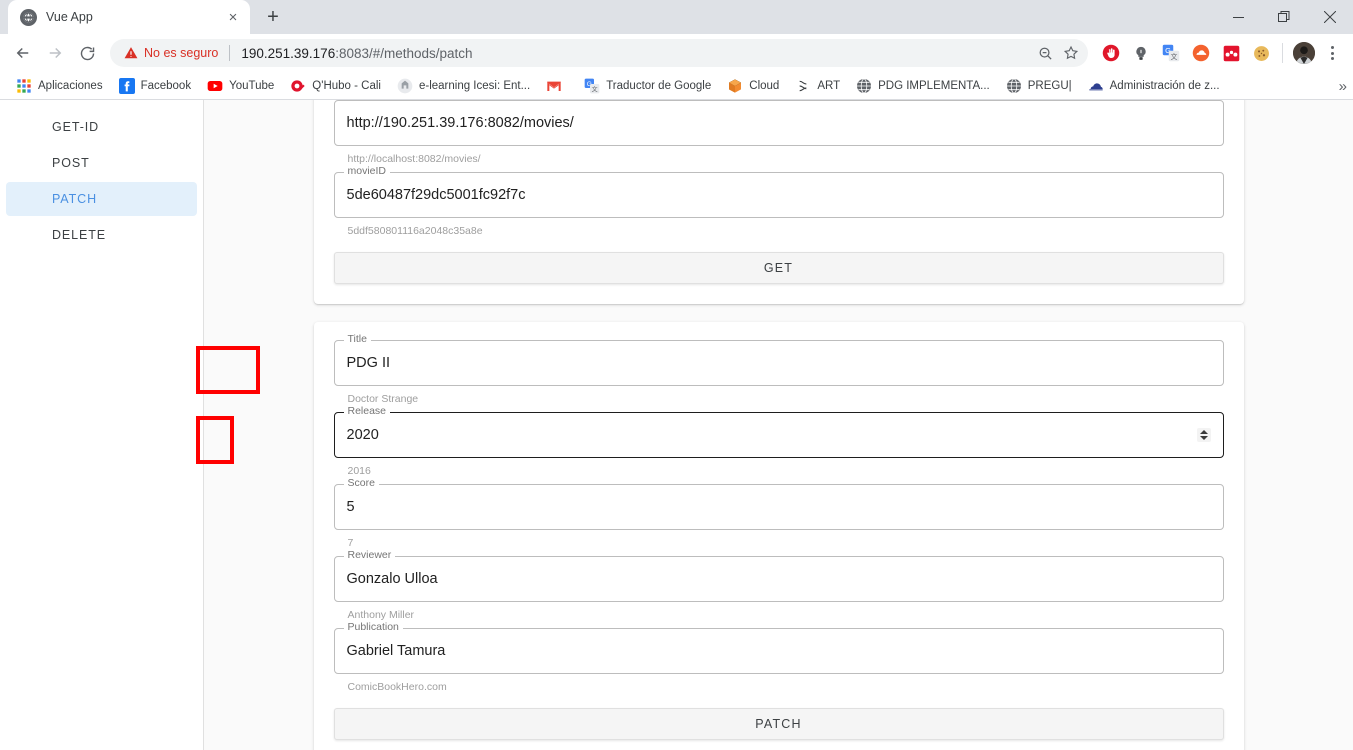  I want to click on movie-id-field: movieID 5de60487f29dc5001fc92f7c, so click(778, 191).